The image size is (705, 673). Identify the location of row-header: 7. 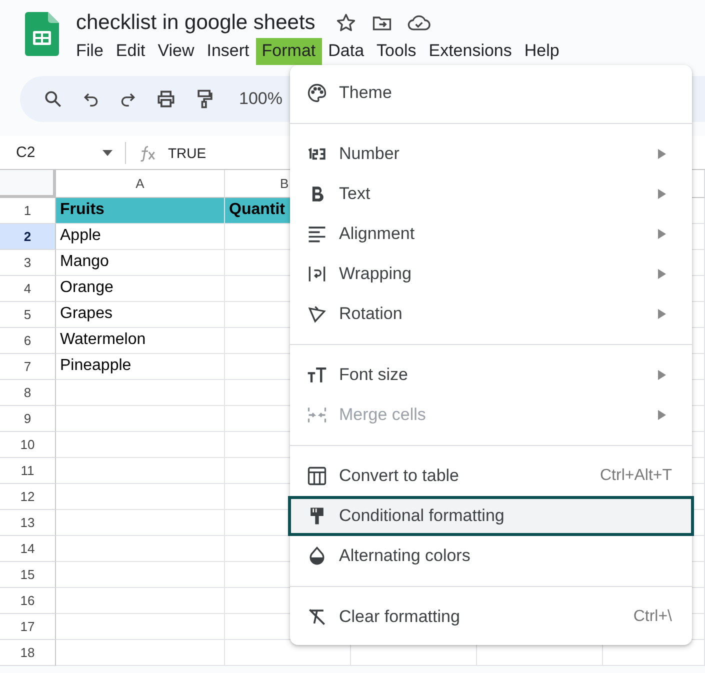
(28, 367).